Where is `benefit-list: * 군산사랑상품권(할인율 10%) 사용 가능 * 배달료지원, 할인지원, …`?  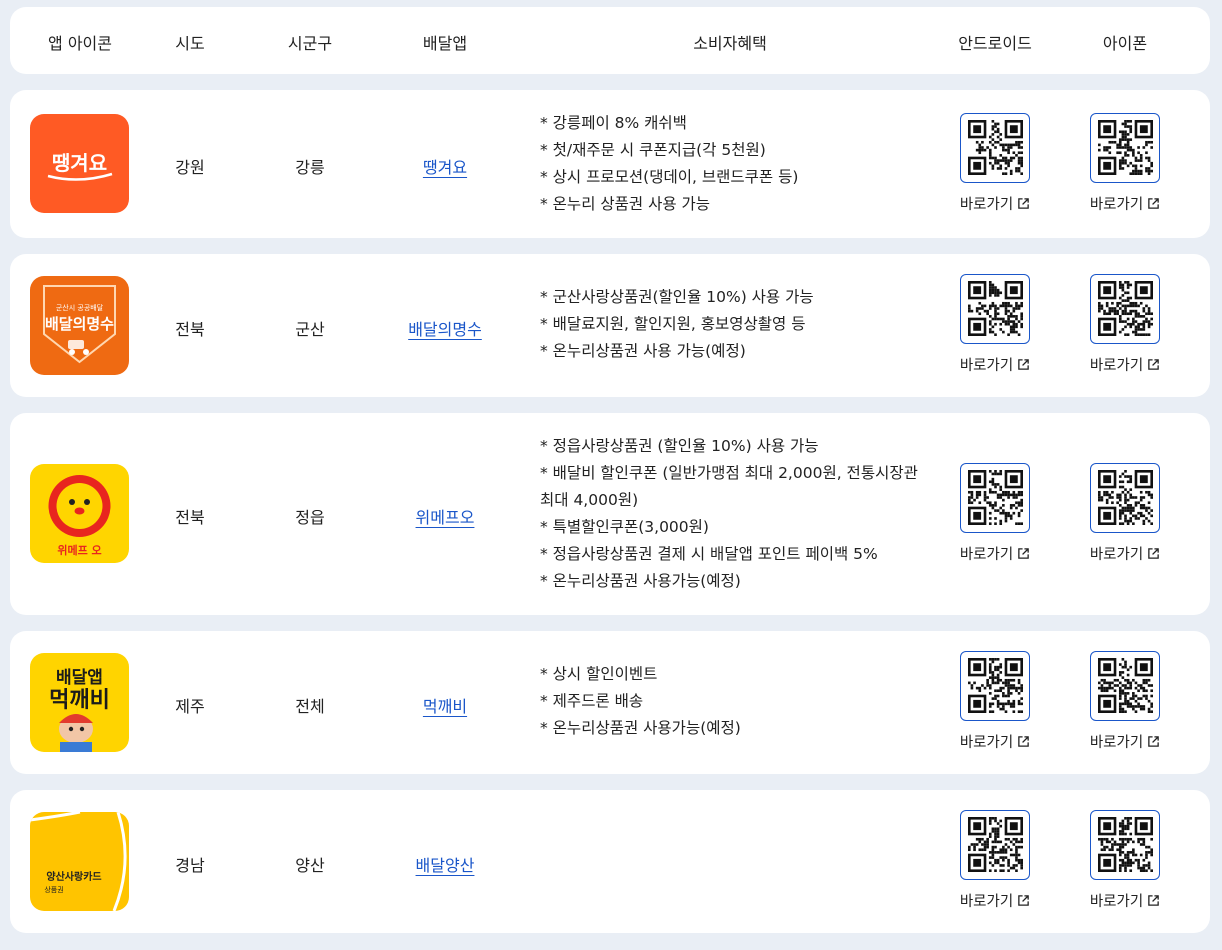
benefit-list: * 군산사랑상품권(할인율 10%) 사용 가능 * 배달료지원, 할인지원, … is located at coordinates (730, 324).